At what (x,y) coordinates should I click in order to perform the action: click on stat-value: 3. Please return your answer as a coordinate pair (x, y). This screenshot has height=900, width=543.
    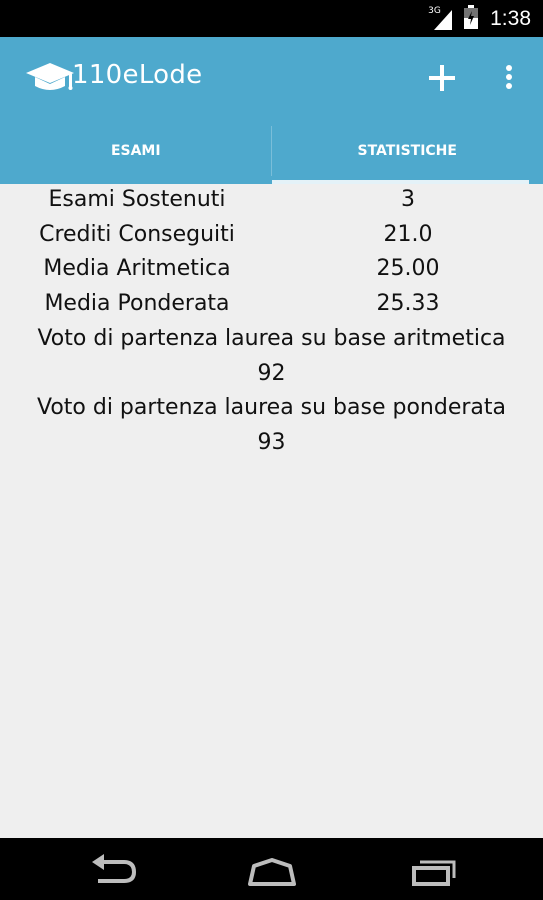
    Looking at the image, I should click on (408, 199).